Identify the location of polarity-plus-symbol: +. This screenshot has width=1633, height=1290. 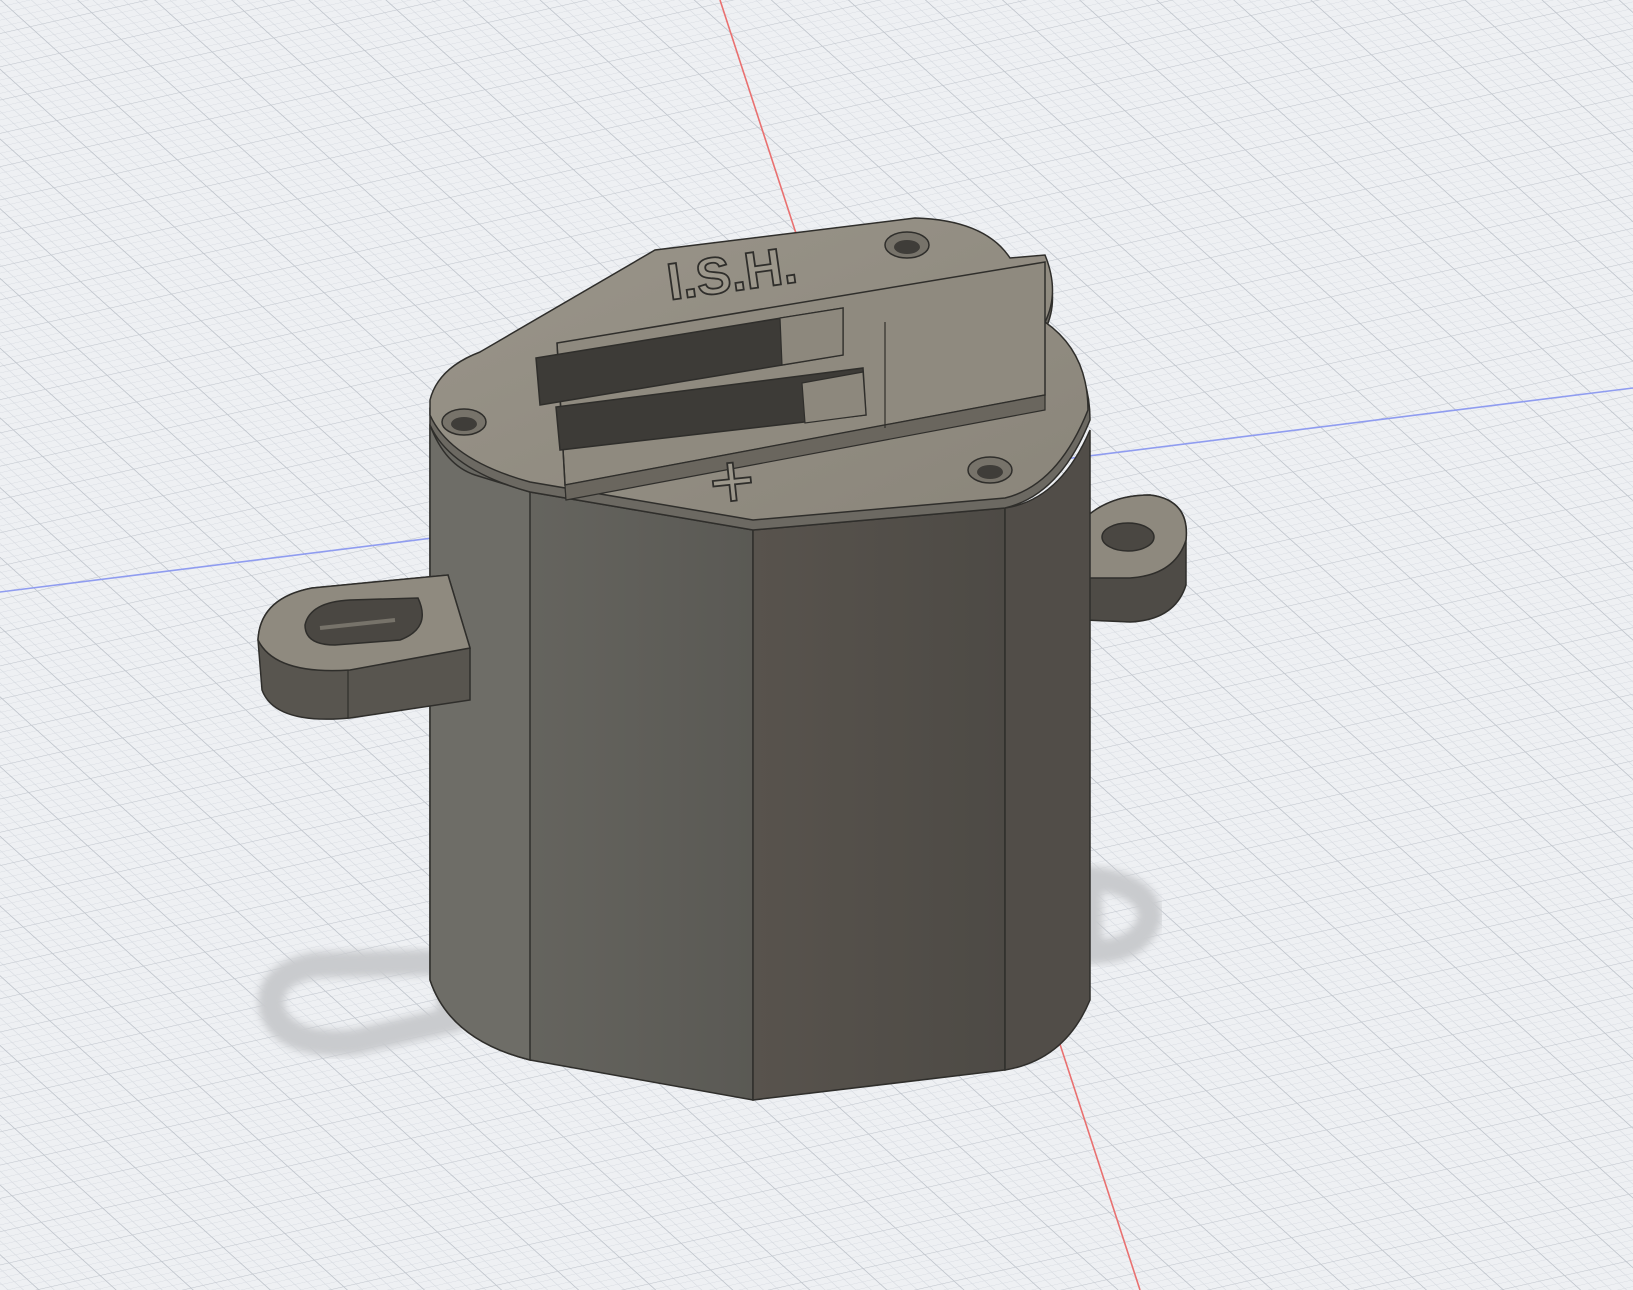
(732, 481).